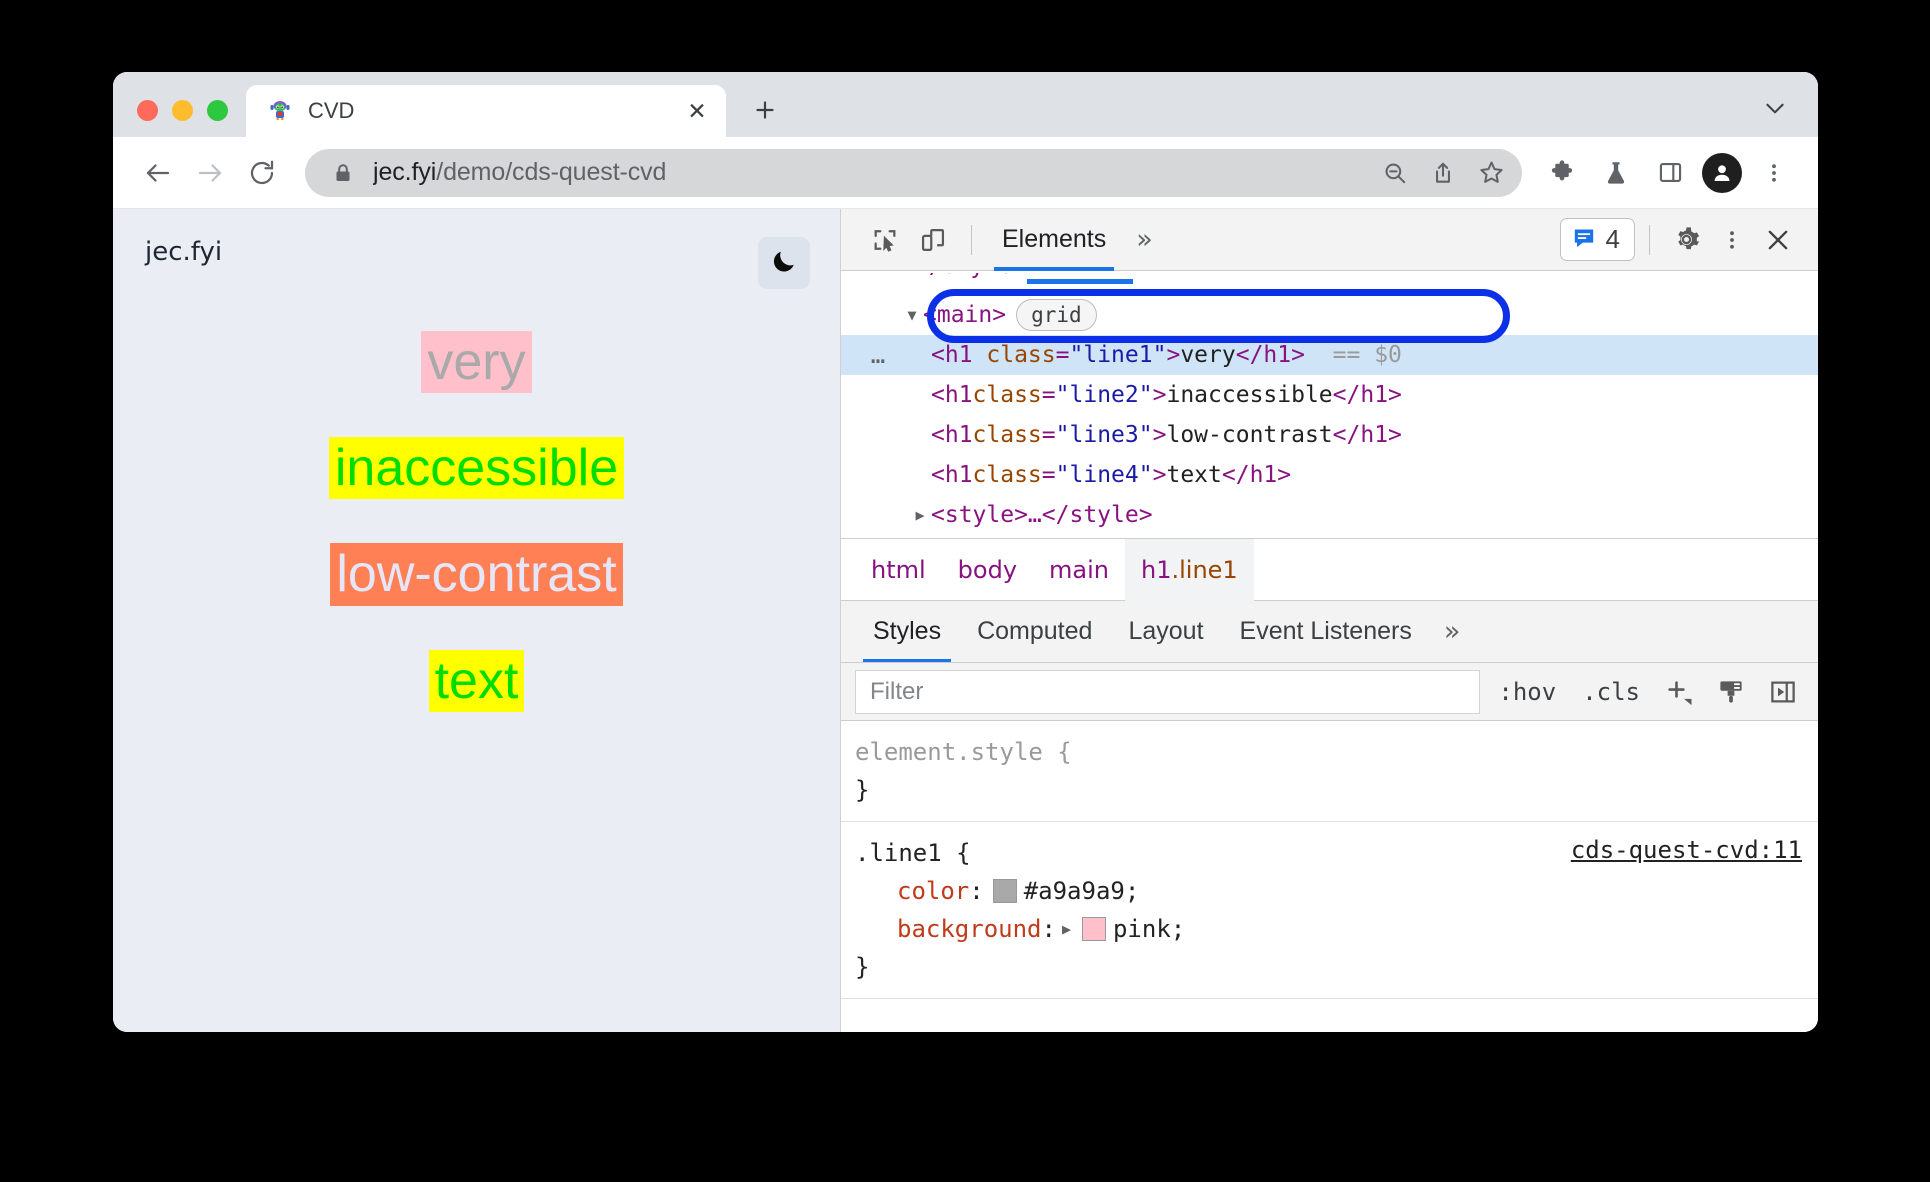  What do you see at coordinates (1329, 395) in the screenshot?
I see `dom-row-h1-line2: <h1 class = "line2" > inaccessible </h1>` at bounding box center [1329, 395].